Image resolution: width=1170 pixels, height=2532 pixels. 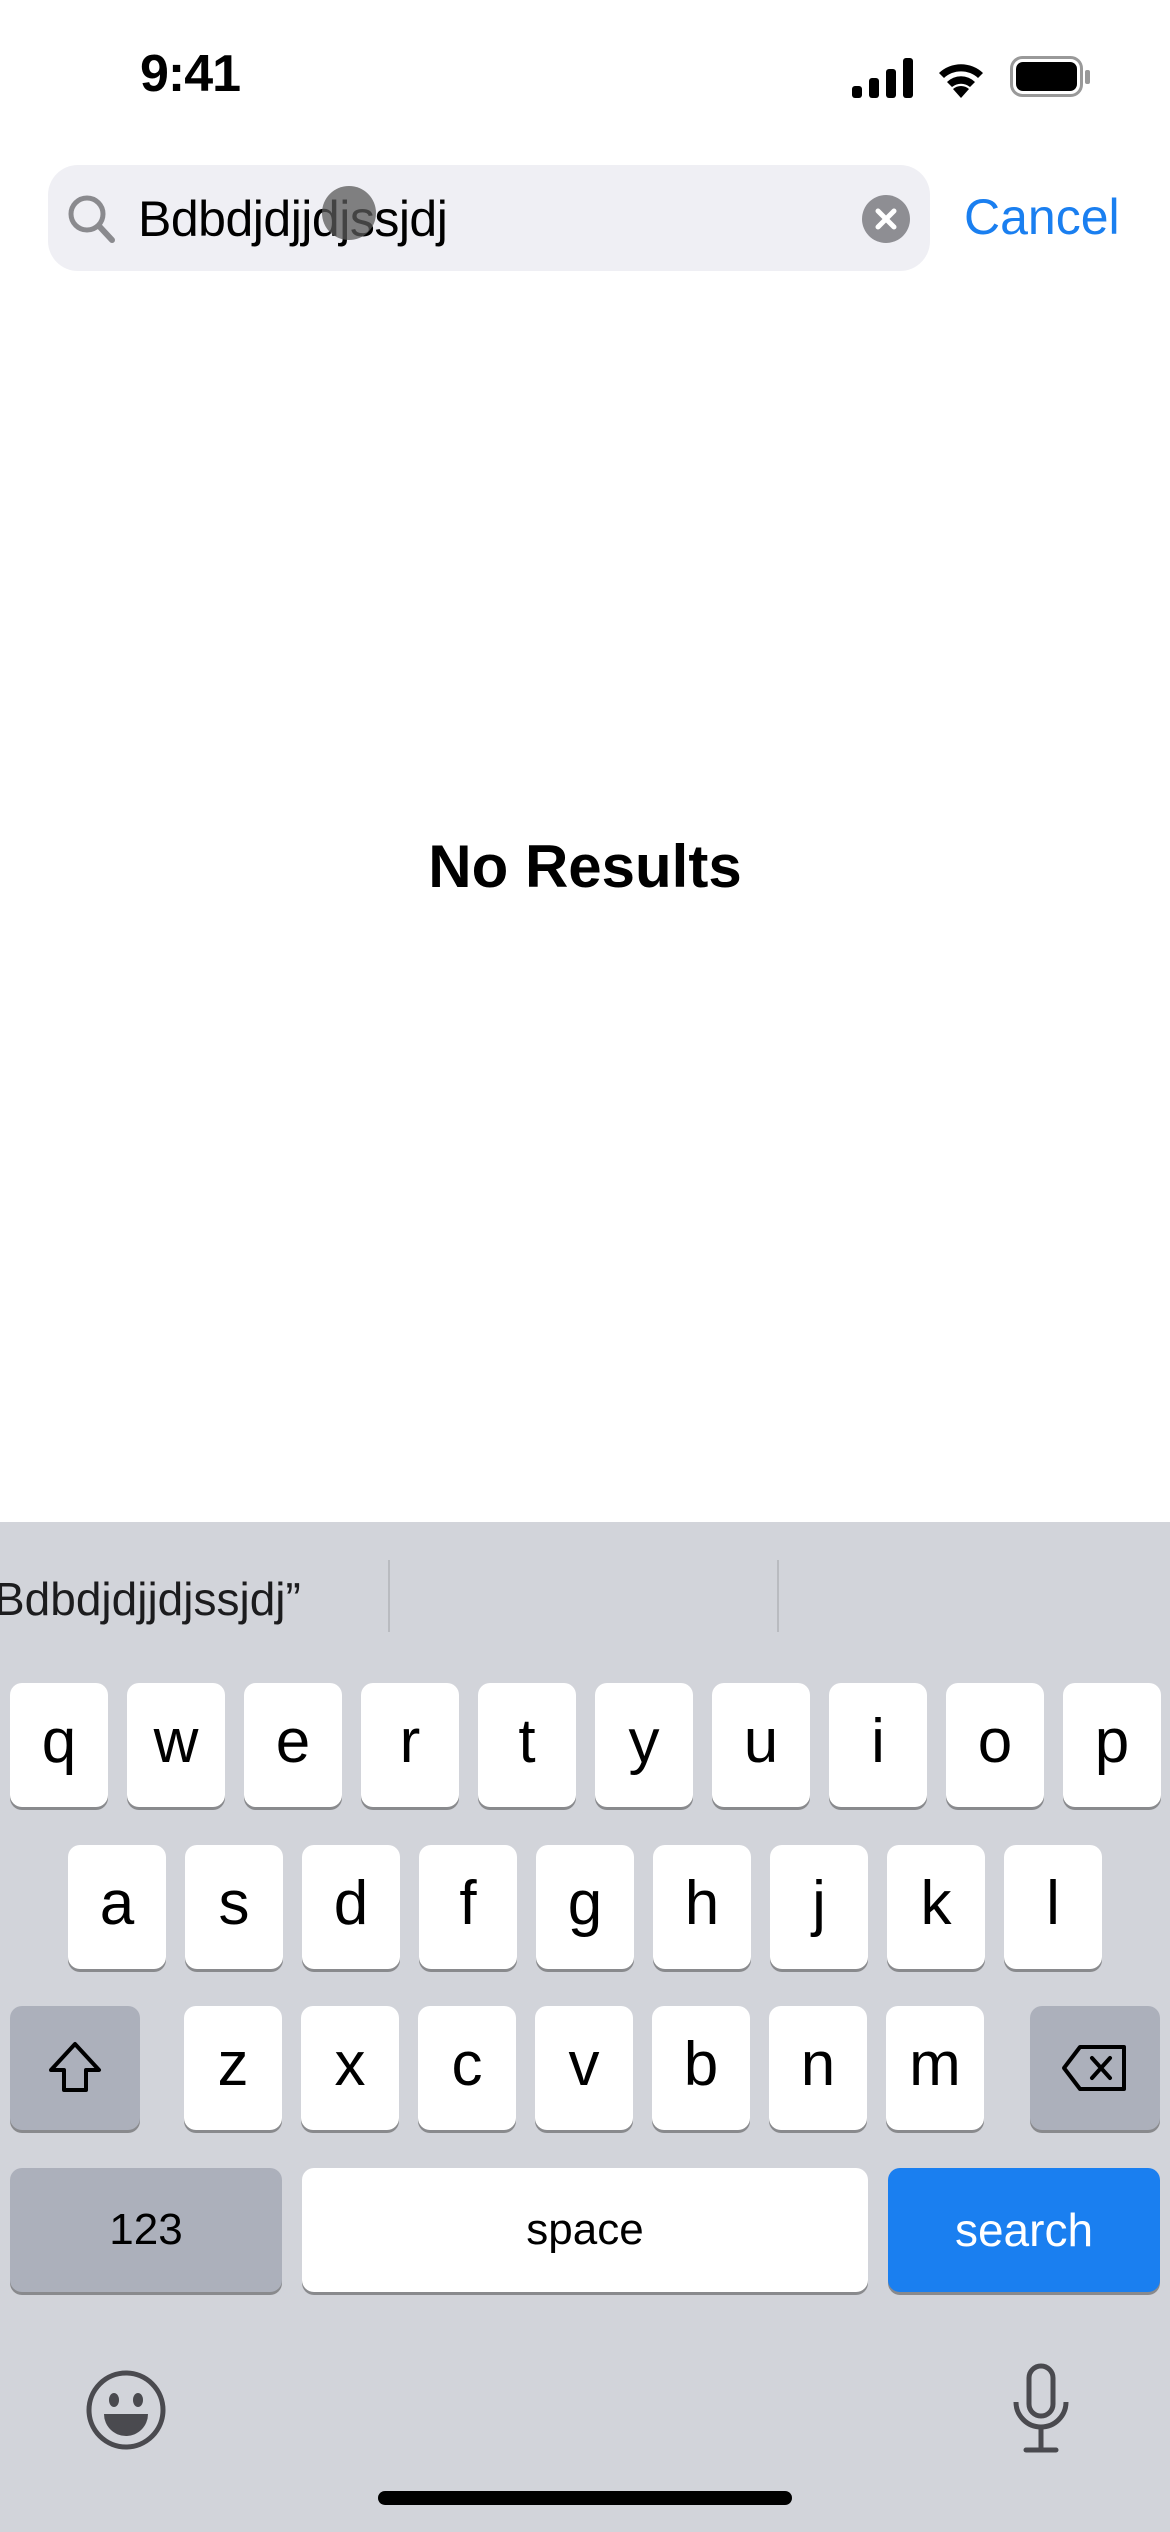 What do you see at coordinates (233, 2068) in the screenshot?
I see `key-z: z` at bounding box center [233, 2068].